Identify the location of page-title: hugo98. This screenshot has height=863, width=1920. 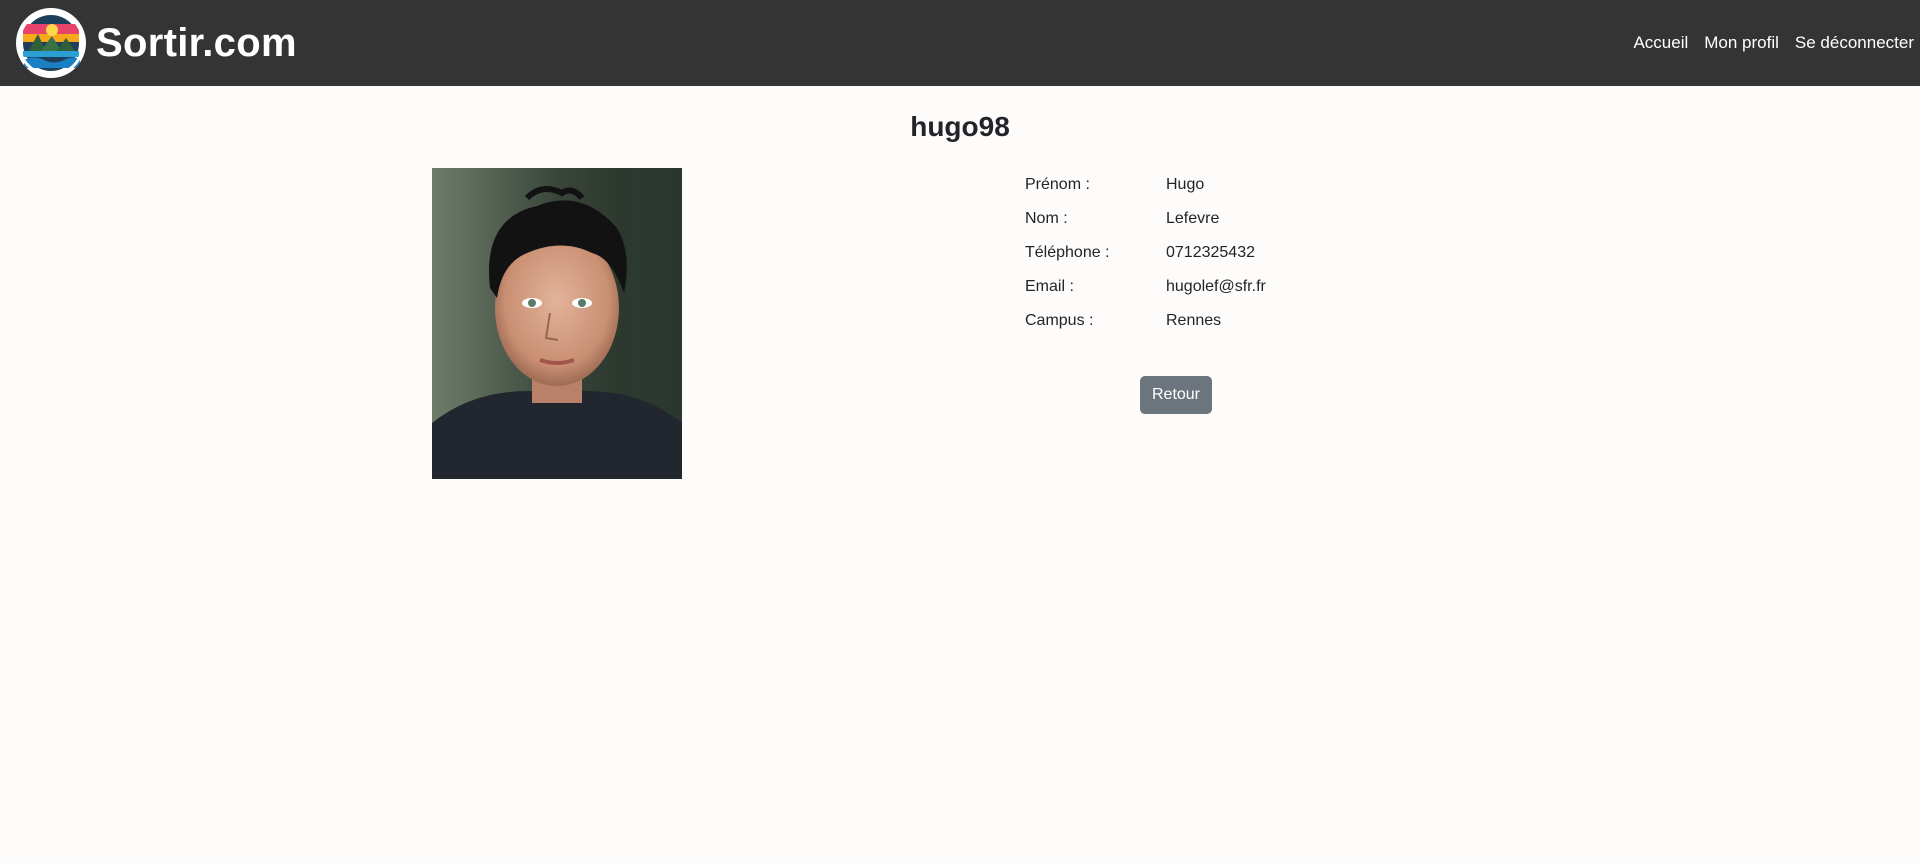
(960, 126).